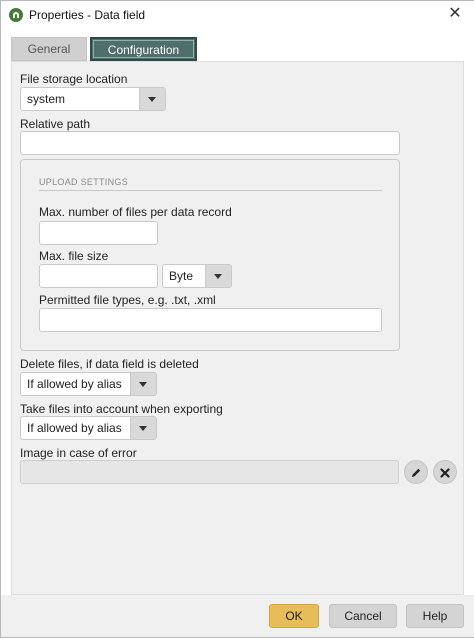 Image resolution: width=474 pixels, height=638 pixels. I want to click on image-error-field, so click(209, 472).